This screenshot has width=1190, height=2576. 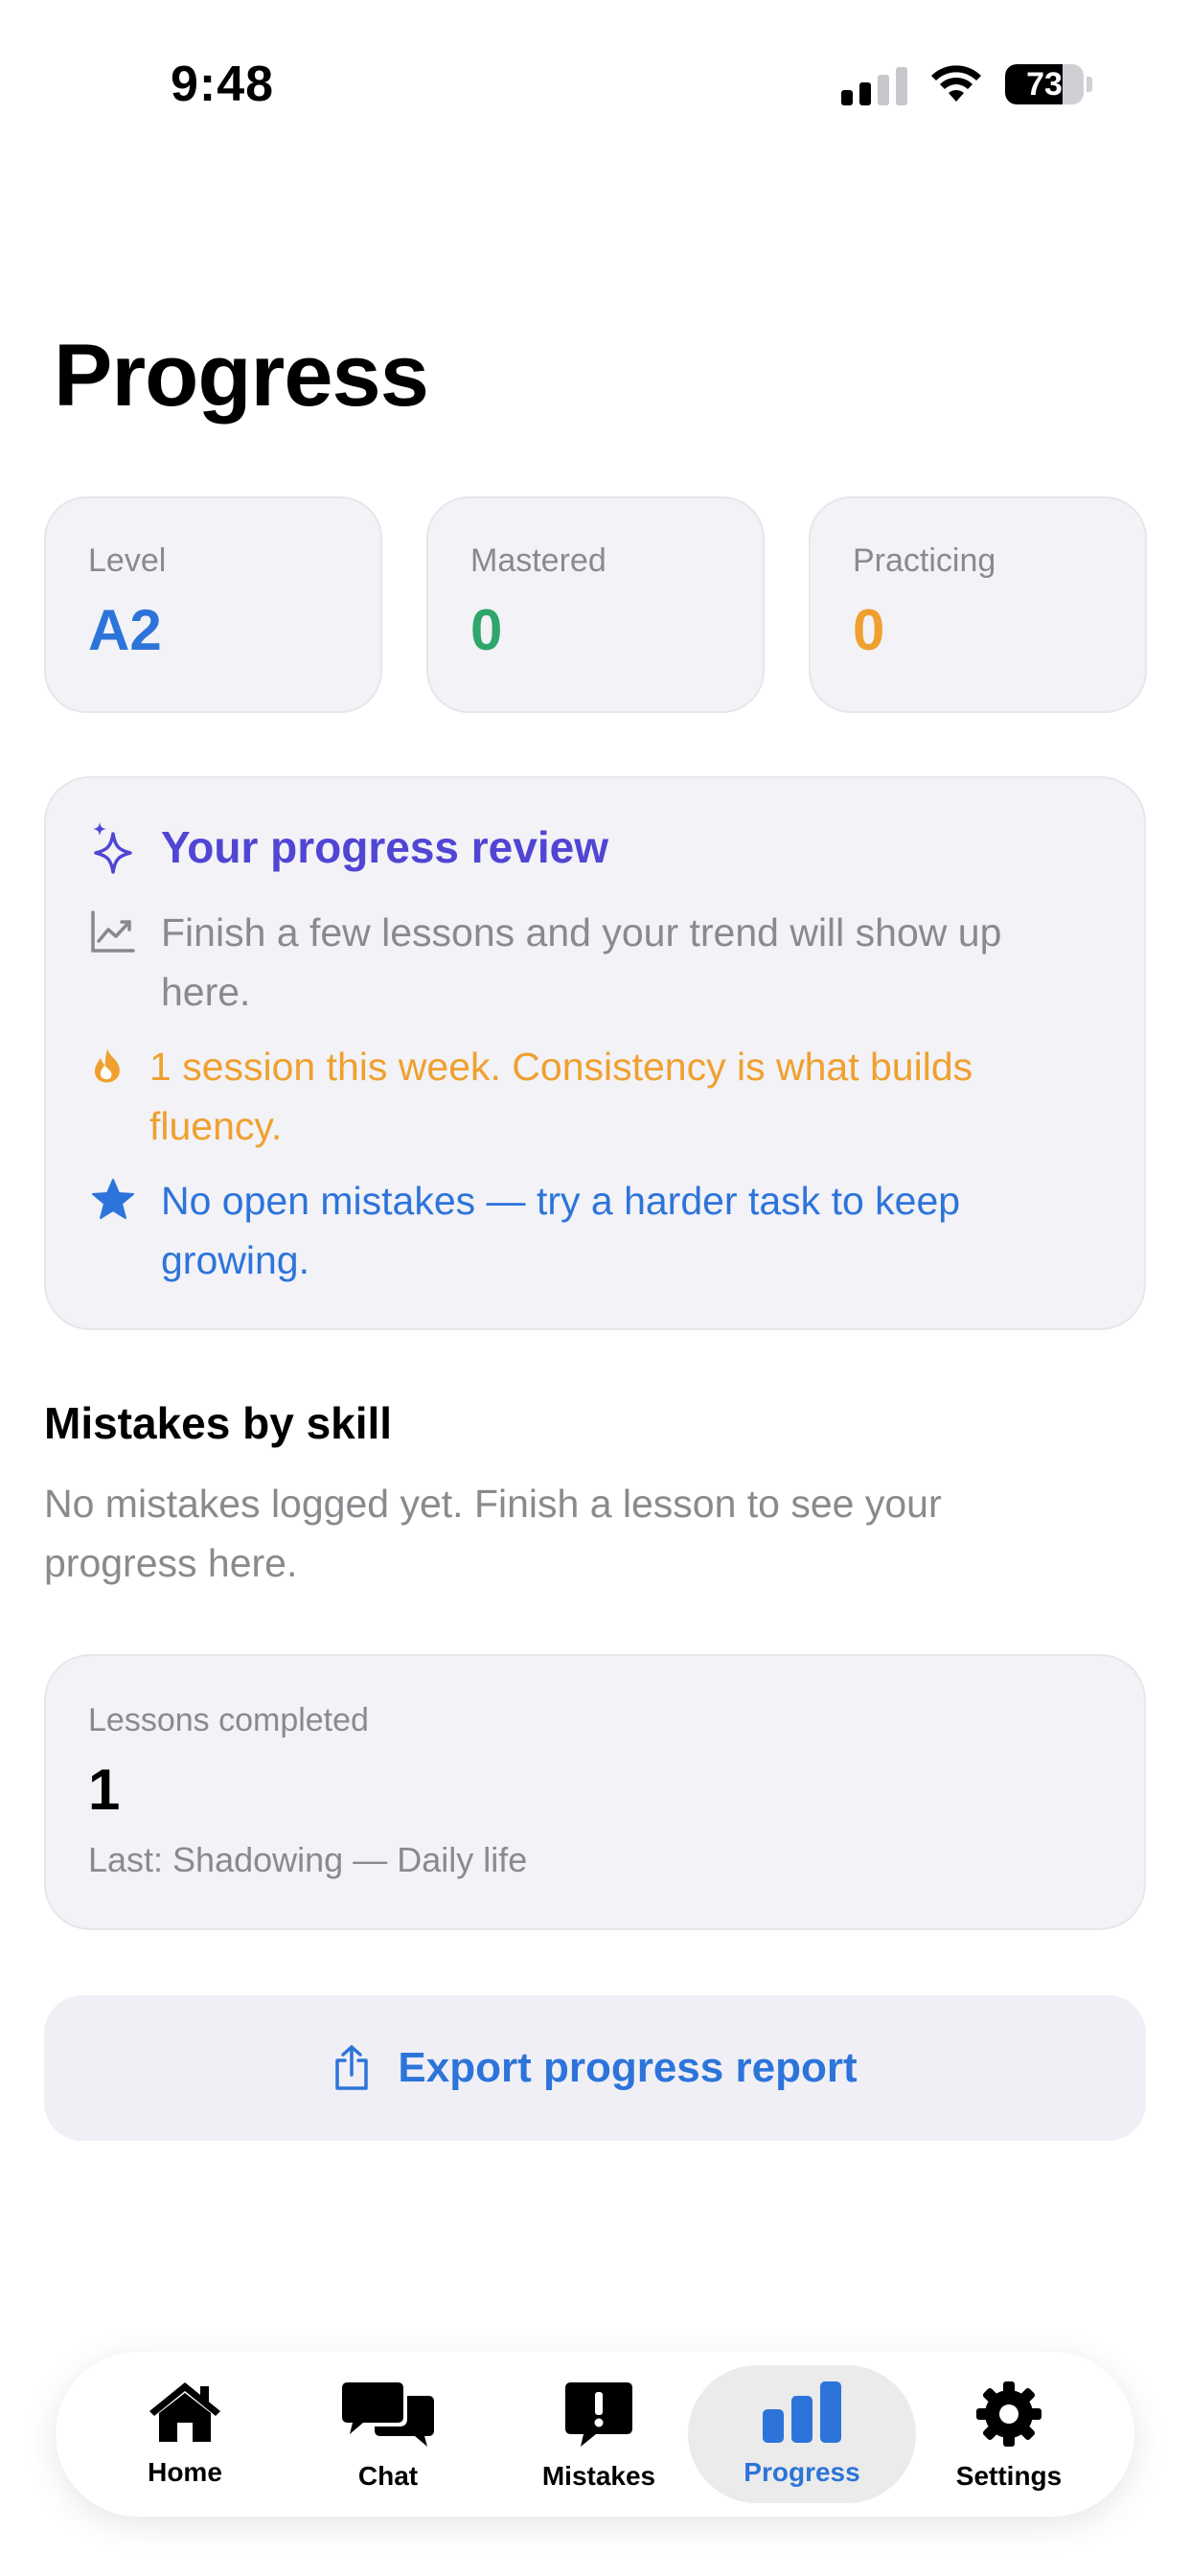 What do you see at coordinates (113, 1199) in the screenshot?
I see `star-icon` at bounding box center [113, 1199].